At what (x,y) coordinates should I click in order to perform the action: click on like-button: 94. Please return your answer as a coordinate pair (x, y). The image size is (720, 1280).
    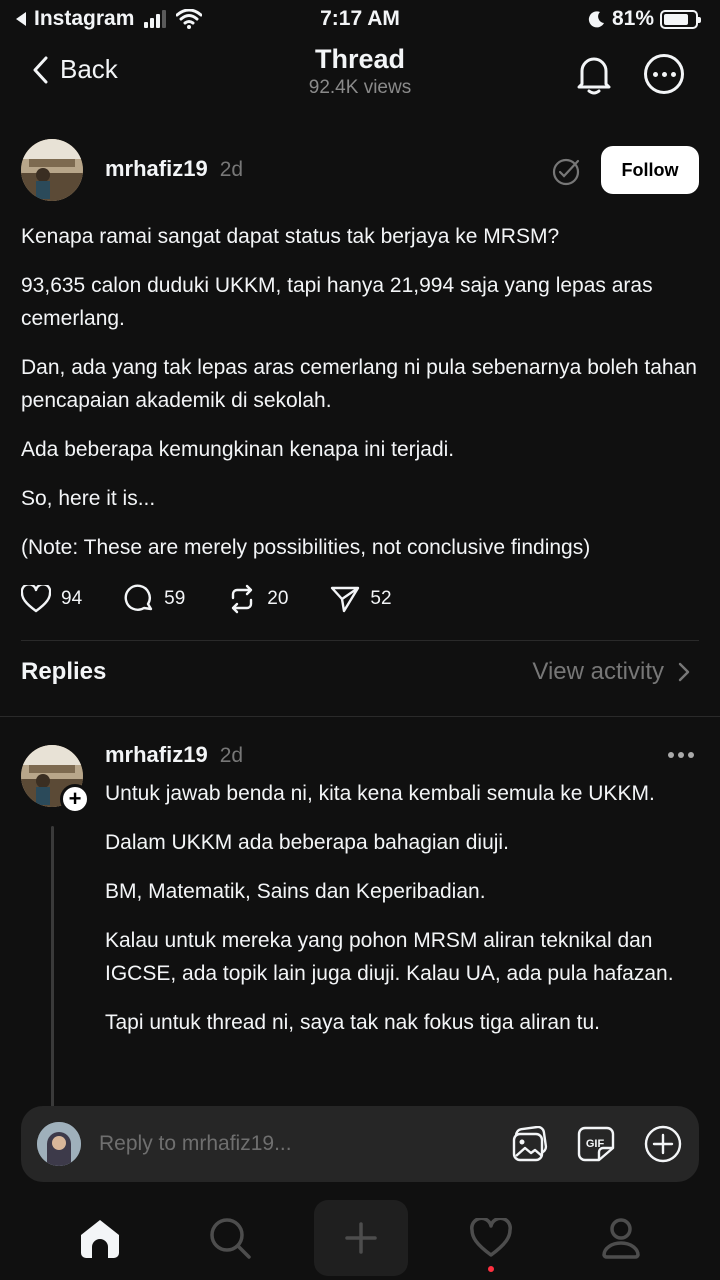
    Looking at the image, I should click on (51, 599).